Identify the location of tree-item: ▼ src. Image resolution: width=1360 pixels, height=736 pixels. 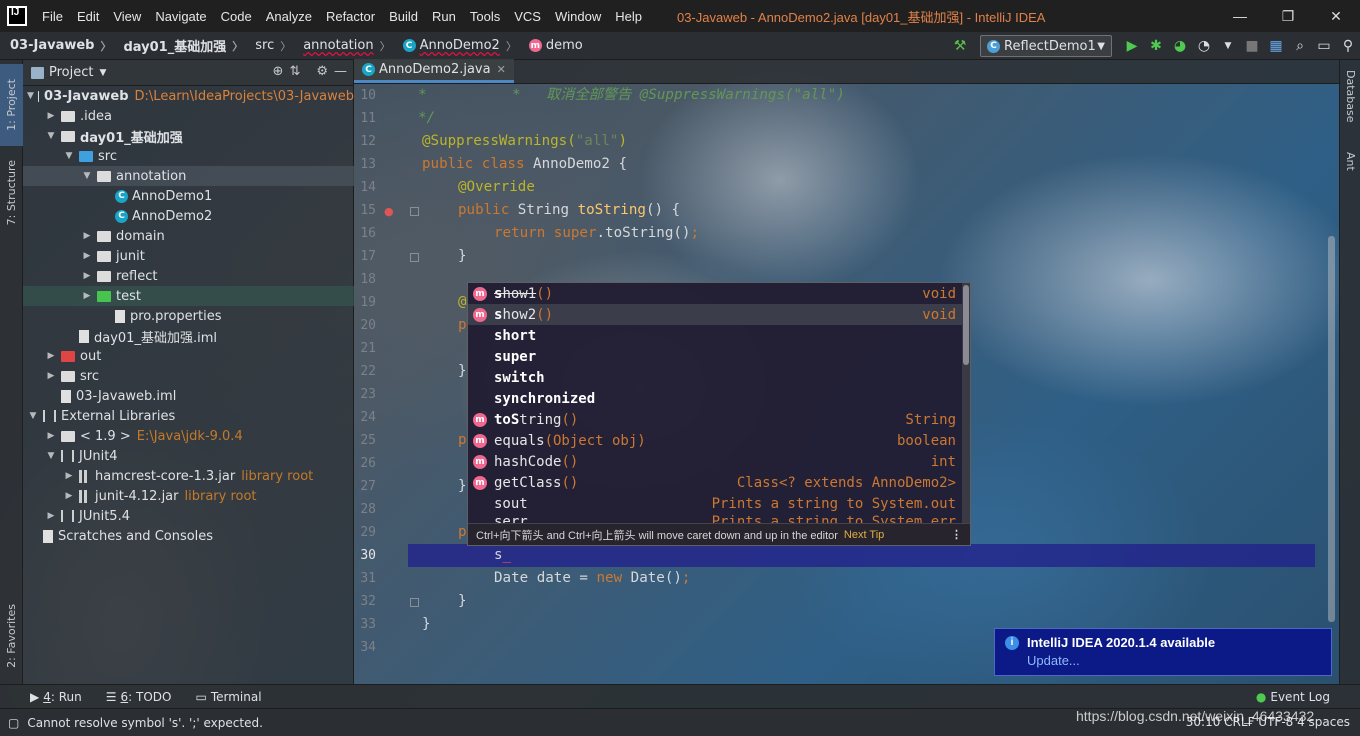
(188, 156).